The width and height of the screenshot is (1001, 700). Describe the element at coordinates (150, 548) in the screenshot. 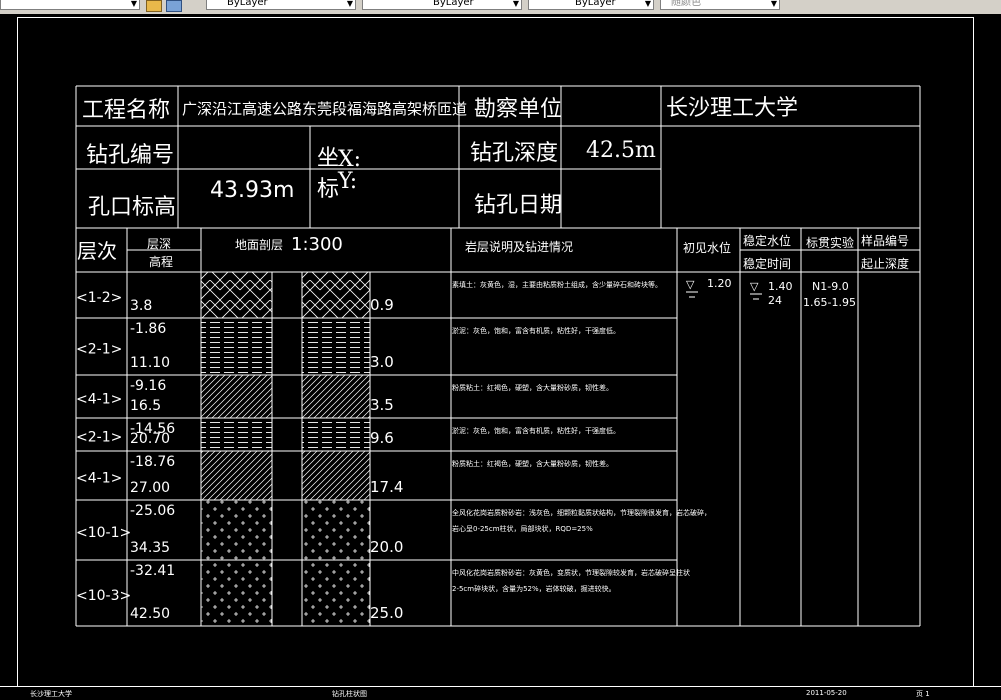

I see `layer-elev: 34.35` at that location.